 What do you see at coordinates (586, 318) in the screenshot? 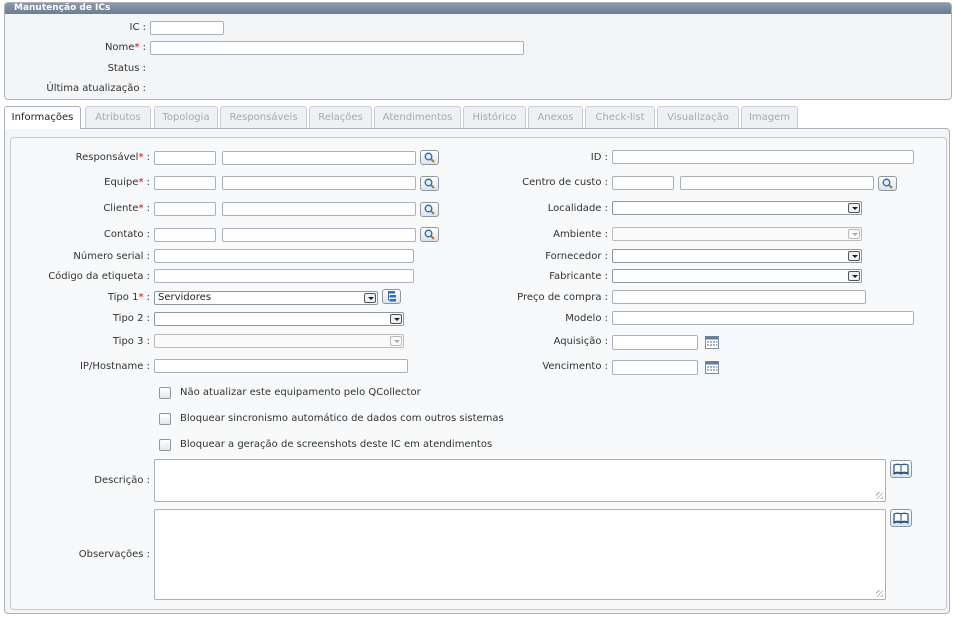
I see `modelo-label: Modelo :` at bounding box center [586, 318].